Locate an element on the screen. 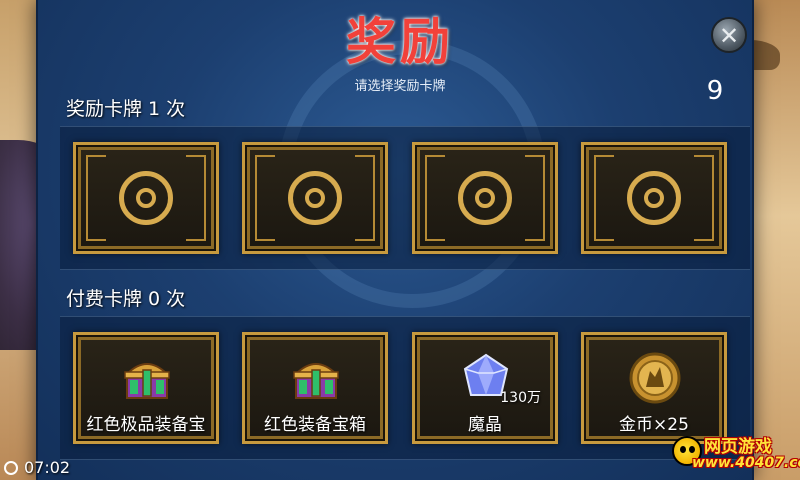 The image size is (800, 480). site-watermark: 网页游戏 www.40407.com is located at coordinates (735, 453).